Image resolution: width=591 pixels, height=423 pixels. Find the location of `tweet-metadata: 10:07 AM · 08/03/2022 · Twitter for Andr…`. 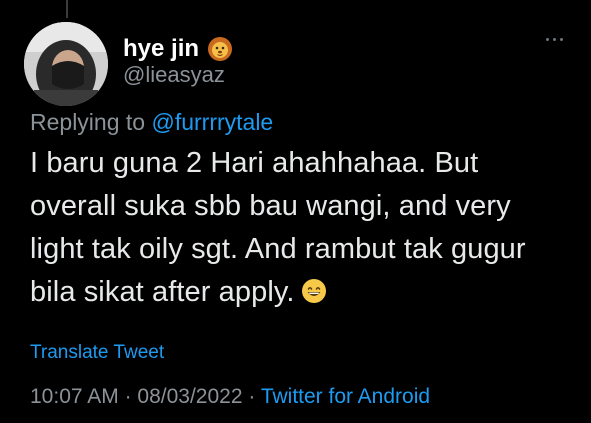

tweet-metadata: 10:07 AM · 08/03/2022 · Twitter for Andr… is located at coordinates (230, 397).